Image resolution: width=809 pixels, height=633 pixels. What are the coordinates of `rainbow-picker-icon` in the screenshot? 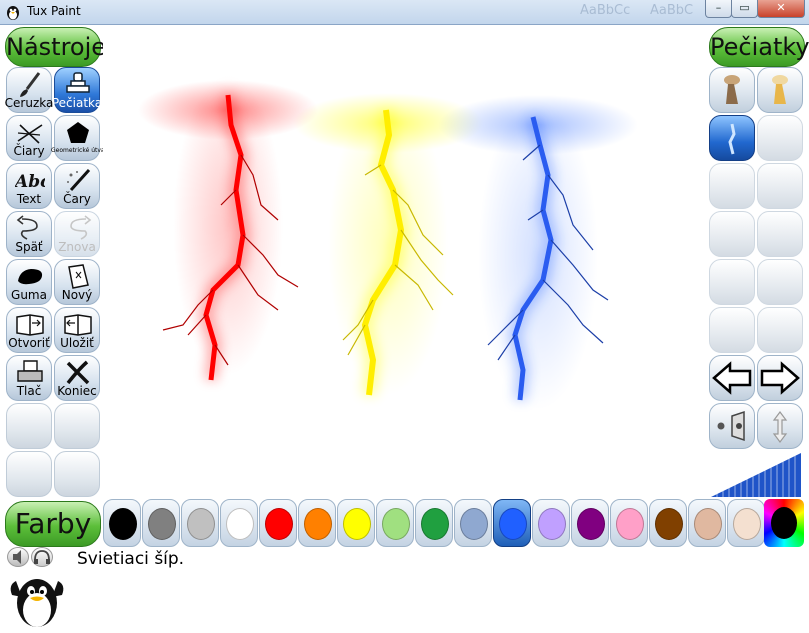 It's located at (784, 523).